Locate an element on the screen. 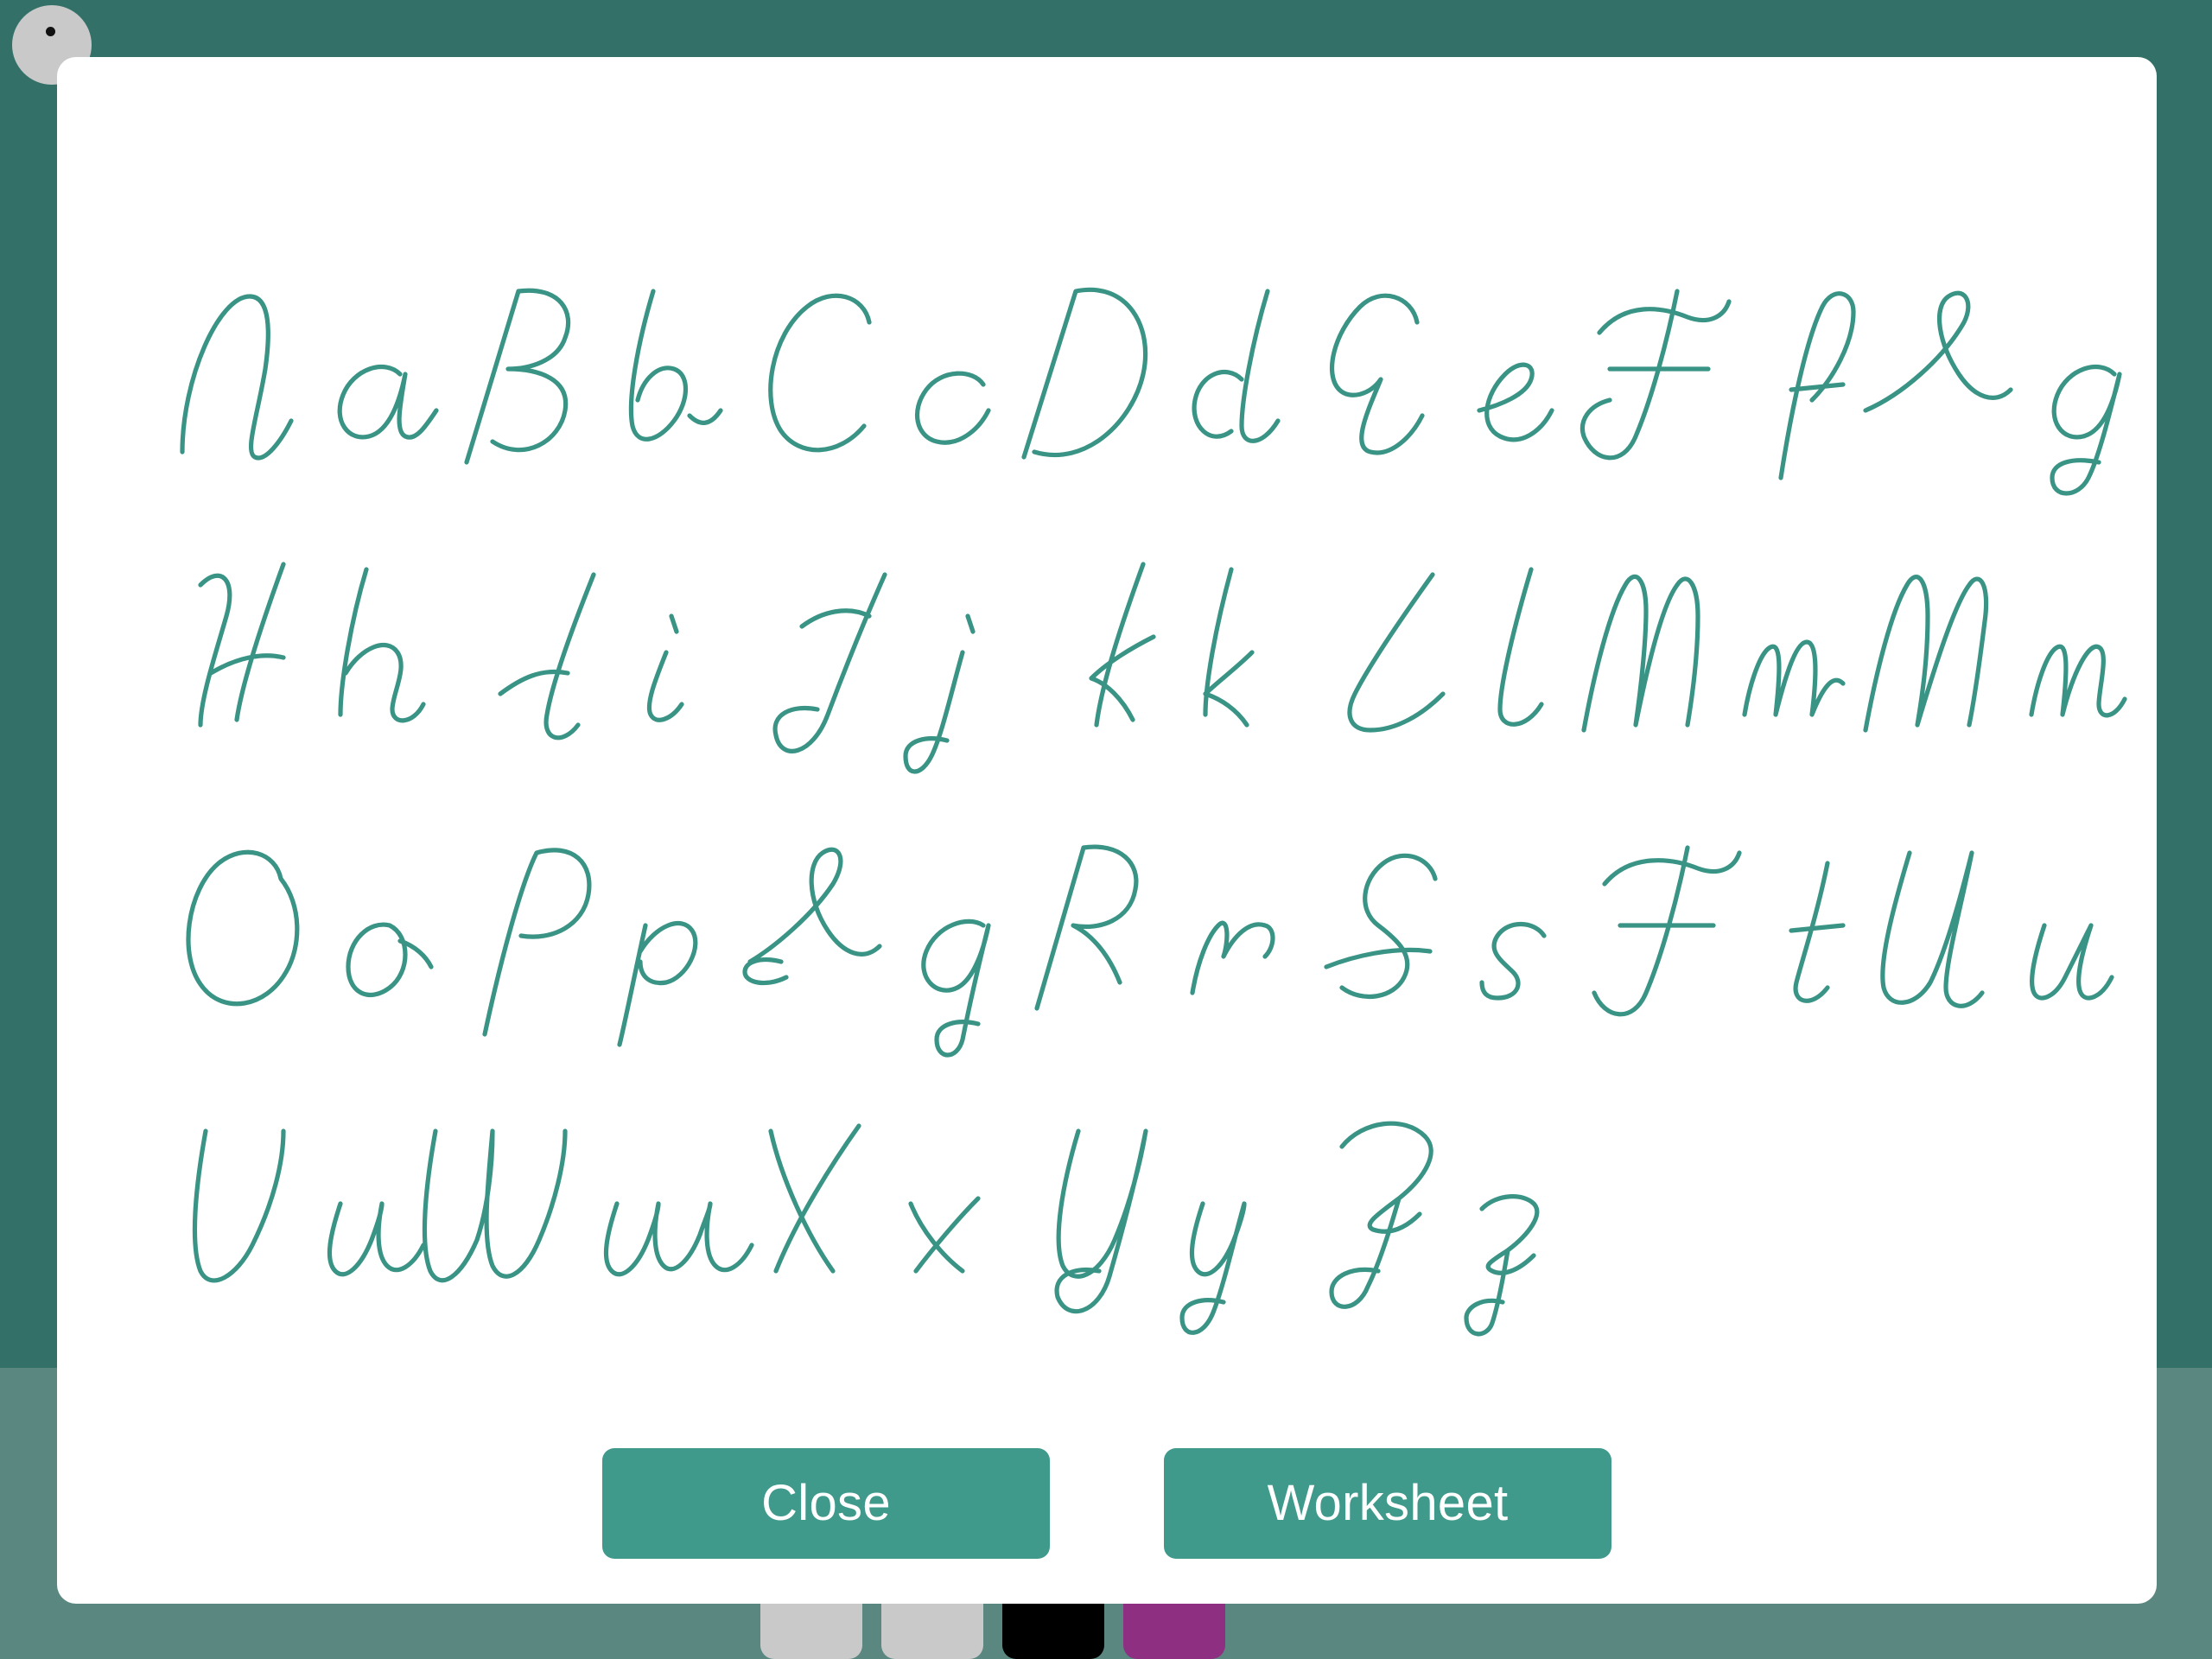  letter-pair-Ii is located at coordinates (583, 647).